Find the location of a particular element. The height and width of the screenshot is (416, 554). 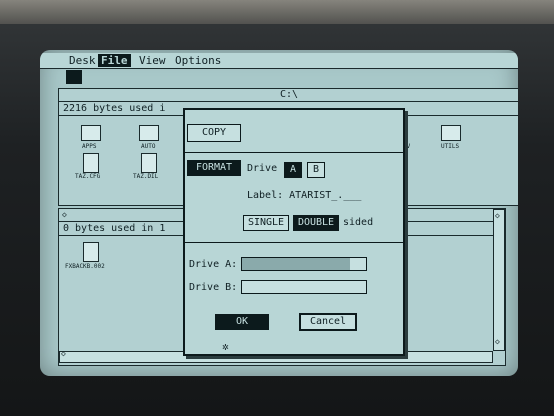

drive-b-progress-label: Drive B: is located at coordinates (213, 287).